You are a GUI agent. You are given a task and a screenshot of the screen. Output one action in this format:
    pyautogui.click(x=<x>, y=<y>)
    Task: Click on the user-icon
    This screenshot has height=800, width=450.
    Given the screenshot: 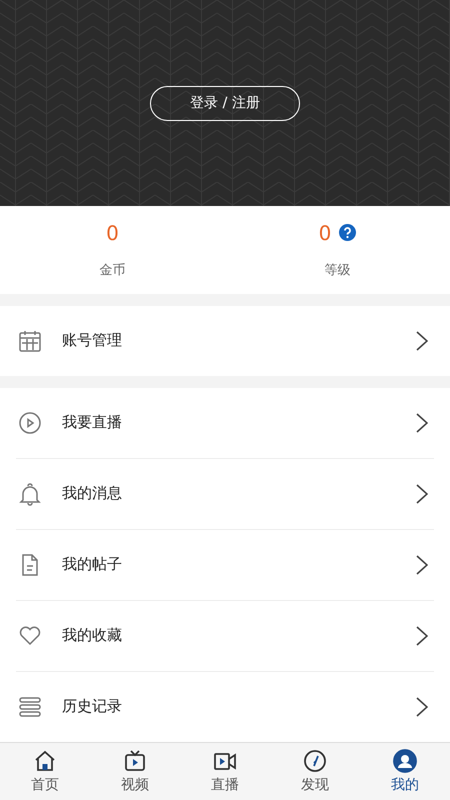 What is the action you would take?
    pyautogui.click(x=405, y=760)
    